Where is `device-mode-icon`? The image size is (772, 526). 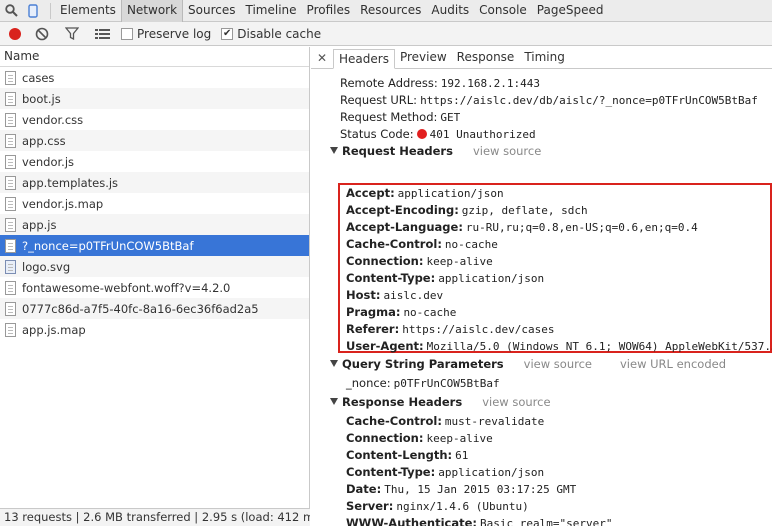 device-mode-icon is located at coordinates (33, 11).